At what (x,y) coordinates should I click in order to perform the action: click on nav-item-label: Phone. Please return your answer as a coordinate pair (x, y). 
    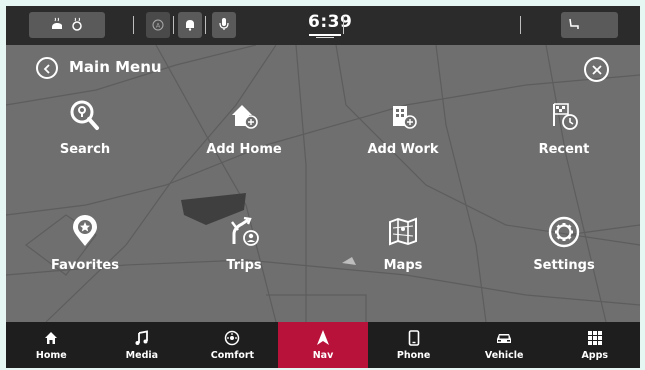
    Looking at the image, I should click on (413, 355).